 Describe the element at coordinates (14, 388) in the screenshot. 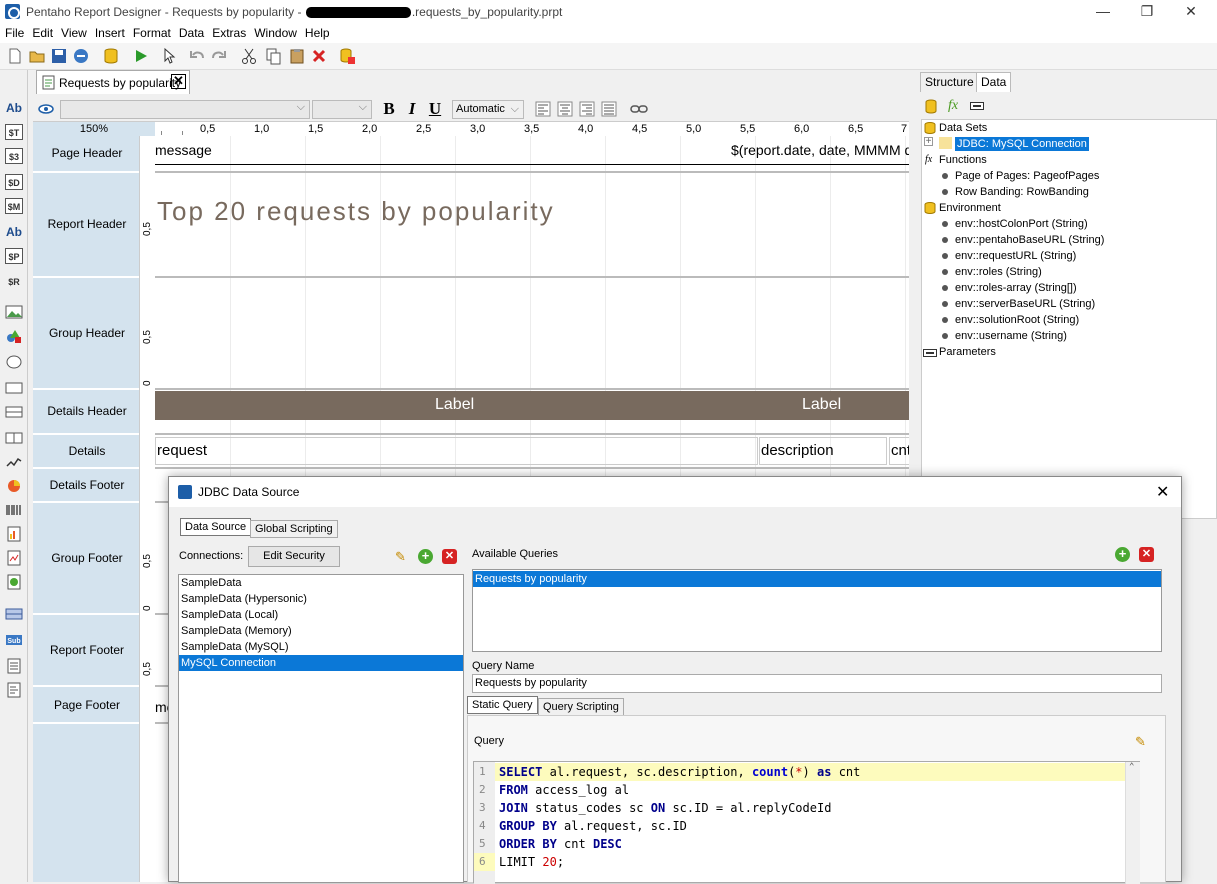

I see `rectangle-icon` at that location.